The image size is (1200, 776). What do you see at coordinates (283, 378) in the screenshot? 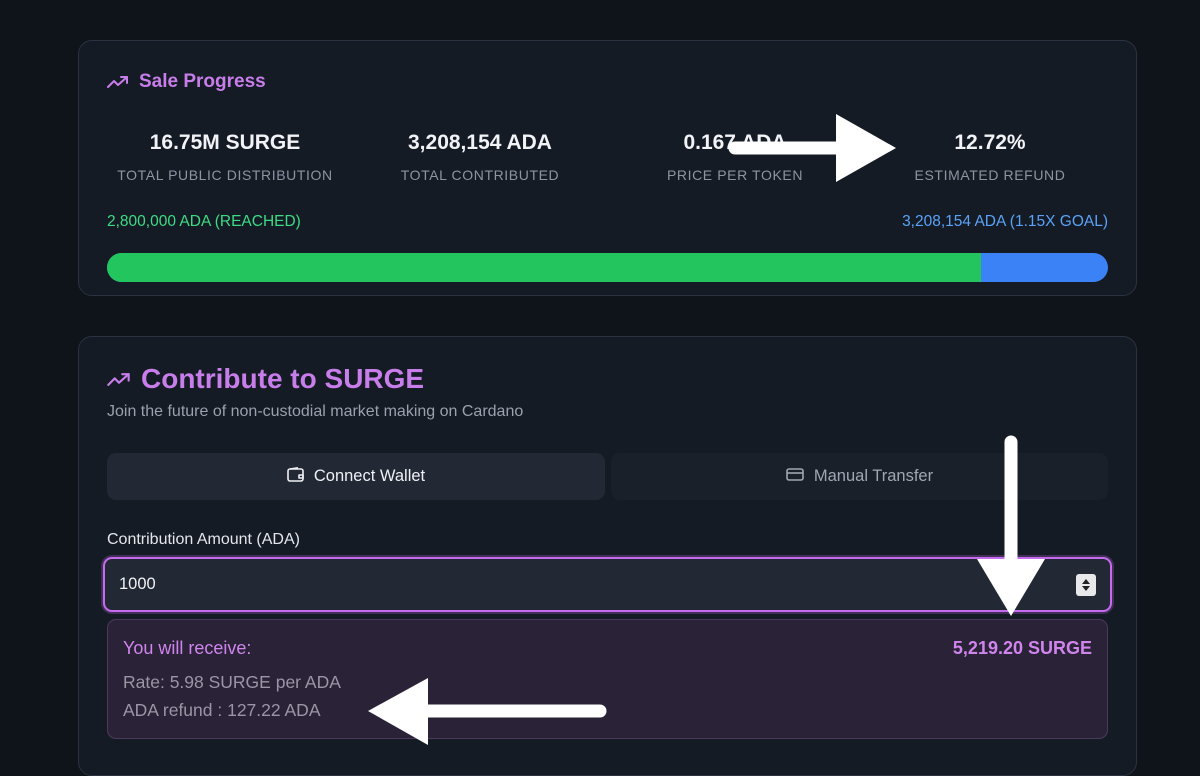
I see `contribute-title-text: Contribute to SURGE` at bounding box center [283, 378].